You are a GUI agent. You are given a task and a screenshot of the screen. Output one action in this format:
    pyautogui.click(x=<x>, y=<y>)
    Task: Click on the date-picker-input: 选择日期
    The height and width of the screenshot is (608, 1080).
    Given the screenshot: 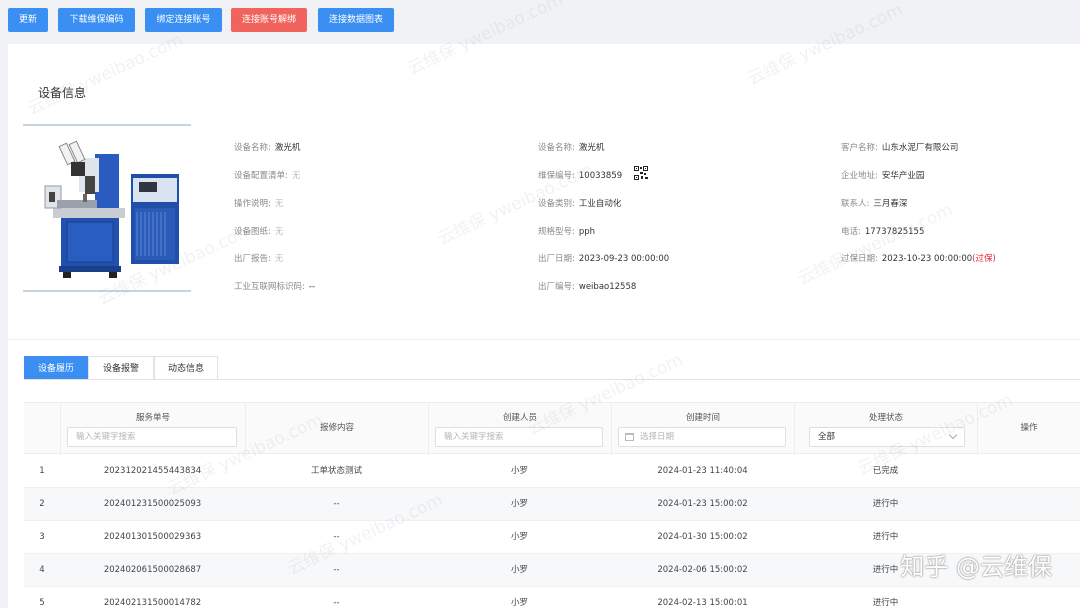 What is the action you would take?
    pyautogui.click(x=702, y=437)
    